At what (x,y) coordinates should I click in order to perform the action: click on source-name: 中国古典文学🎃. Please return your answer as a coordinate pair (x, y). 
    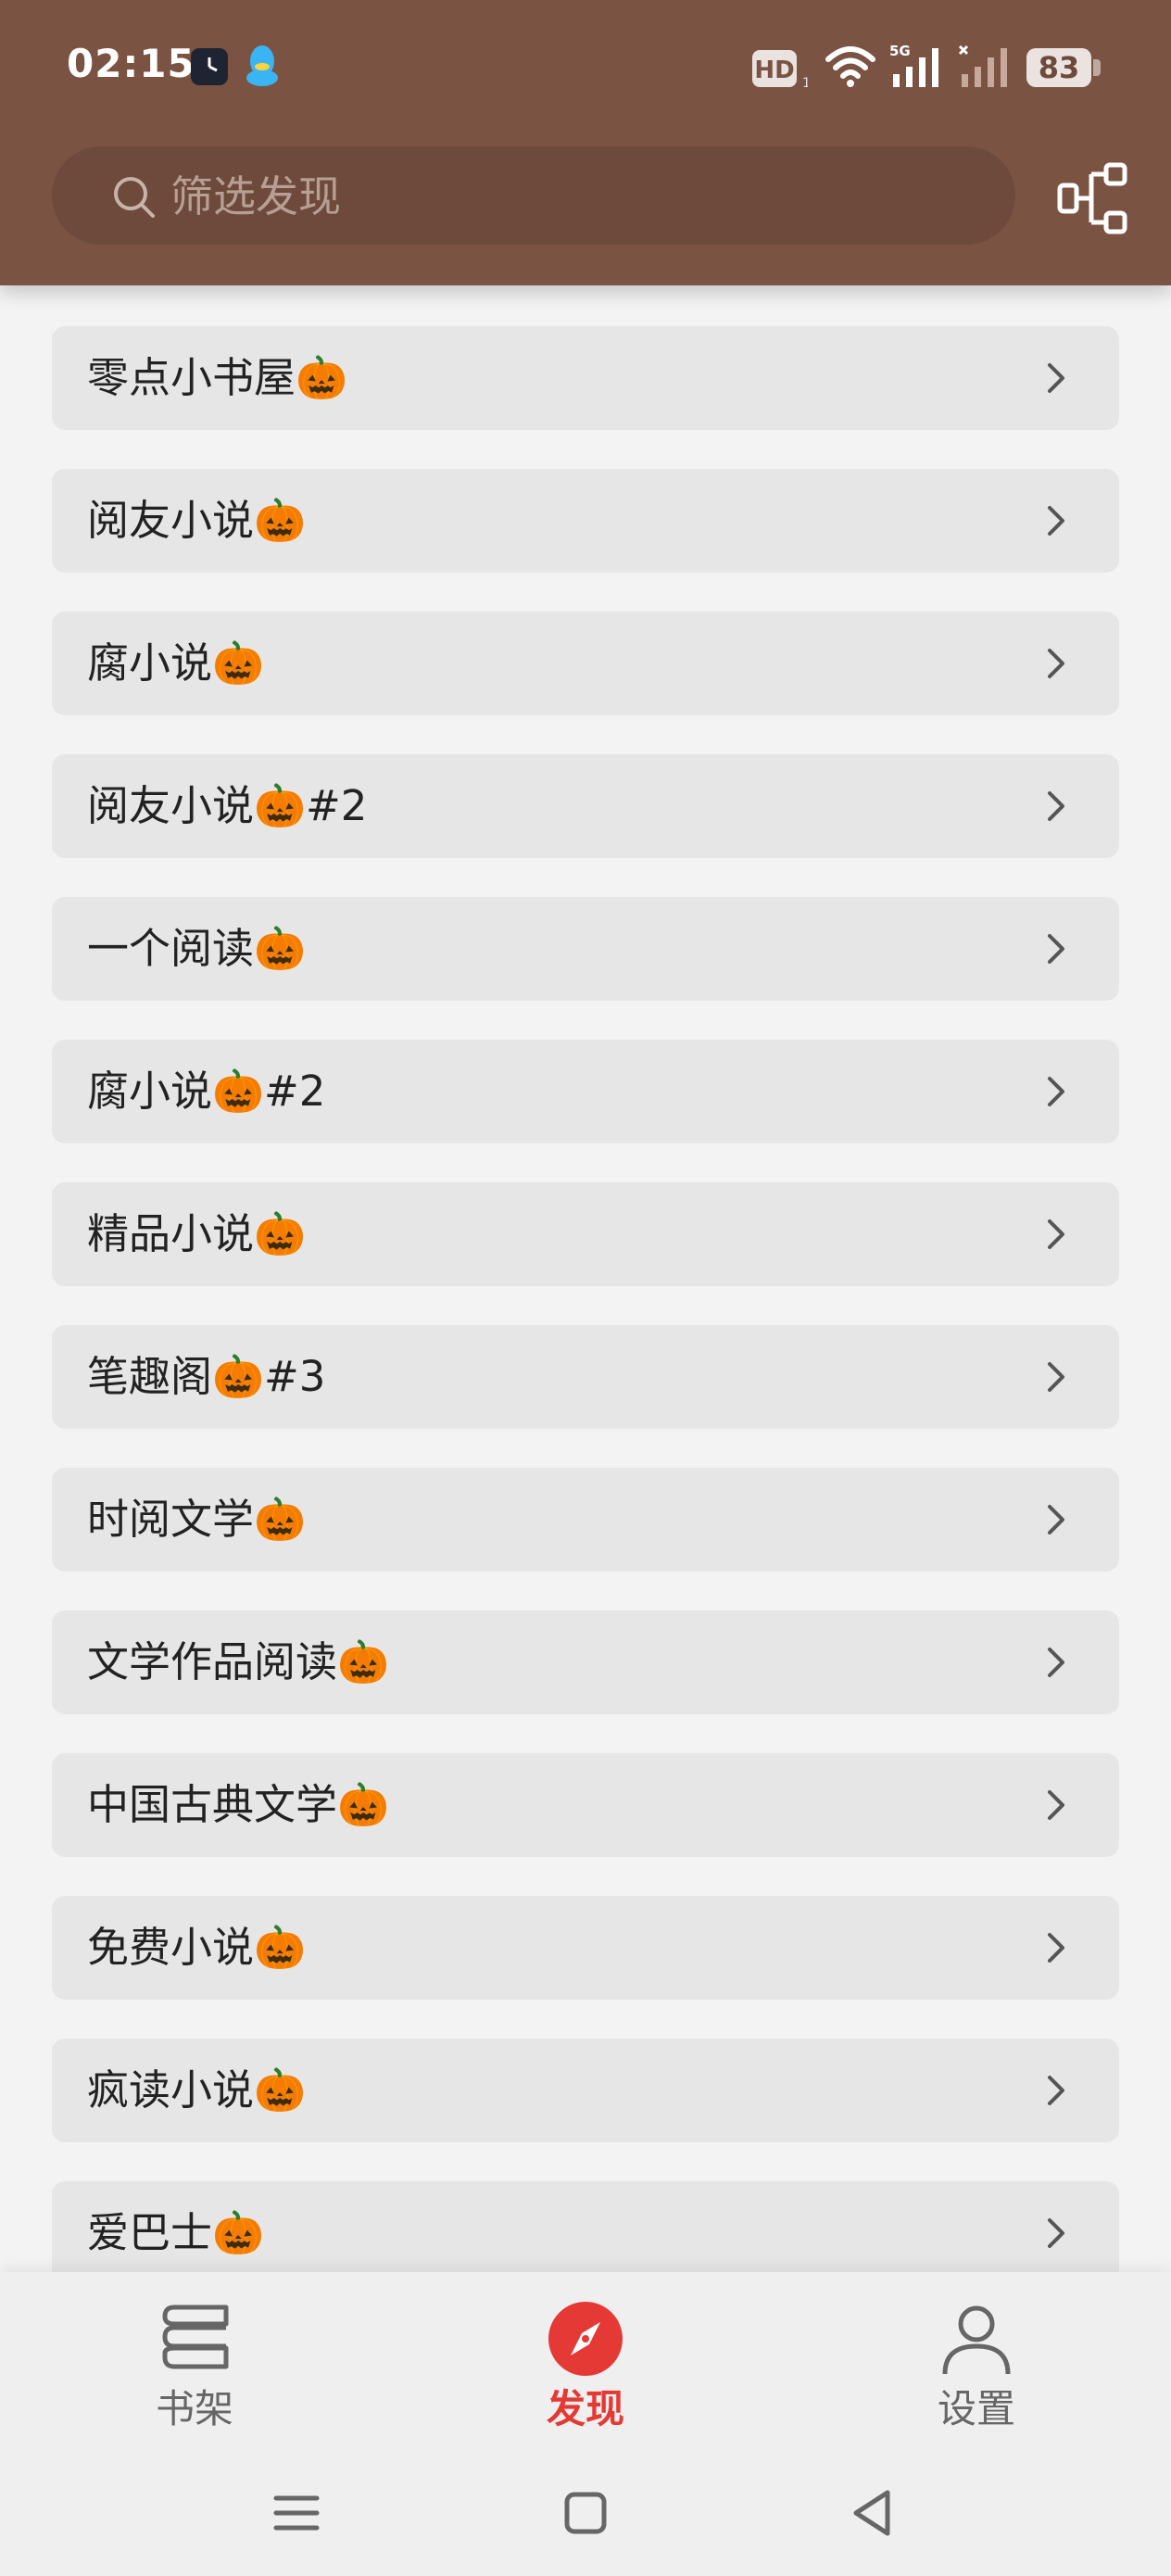
    Looking at the image, I should click on (238, 1805).